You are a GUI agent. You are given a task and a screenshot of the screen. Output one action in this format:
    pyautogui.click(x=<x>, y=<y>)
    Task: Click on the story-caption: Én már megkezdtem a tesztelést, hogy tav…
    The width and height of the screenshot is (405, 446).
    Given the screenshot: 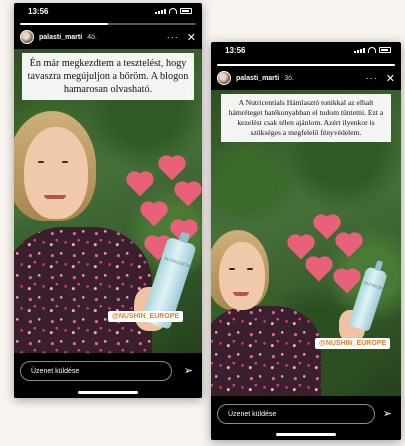 What is the action you would take?
    pyautogui.click(x=108, y=76)
    